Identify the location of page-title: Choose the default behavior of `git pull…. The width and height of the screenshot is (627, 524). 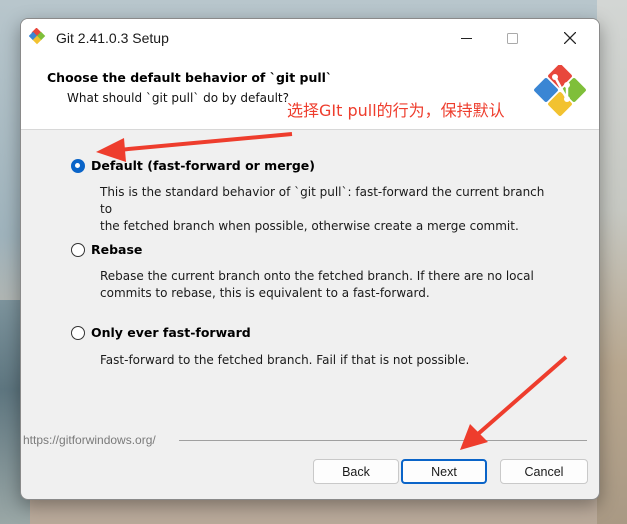
(190, 77).